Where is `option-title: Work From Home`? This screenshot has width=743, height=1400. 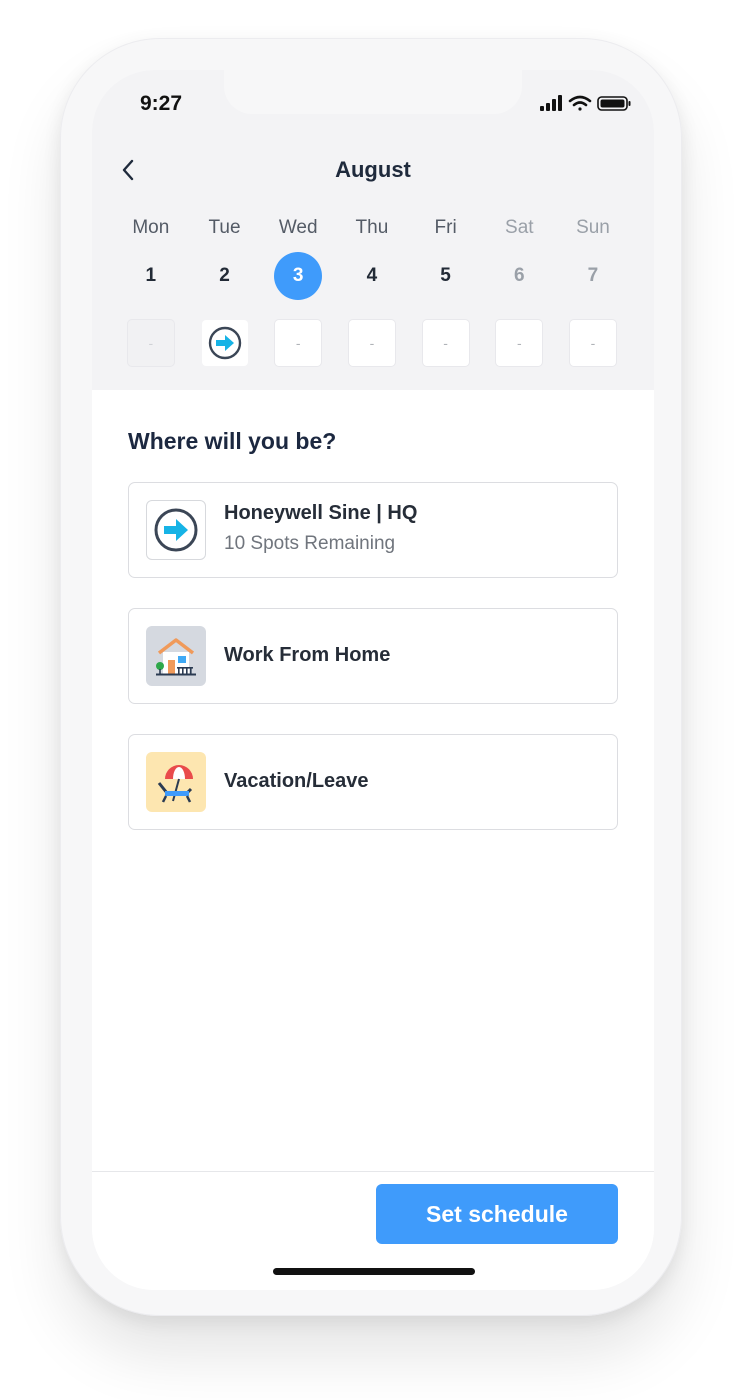
option-title: Work From Home is located at coordinates (307, 655).